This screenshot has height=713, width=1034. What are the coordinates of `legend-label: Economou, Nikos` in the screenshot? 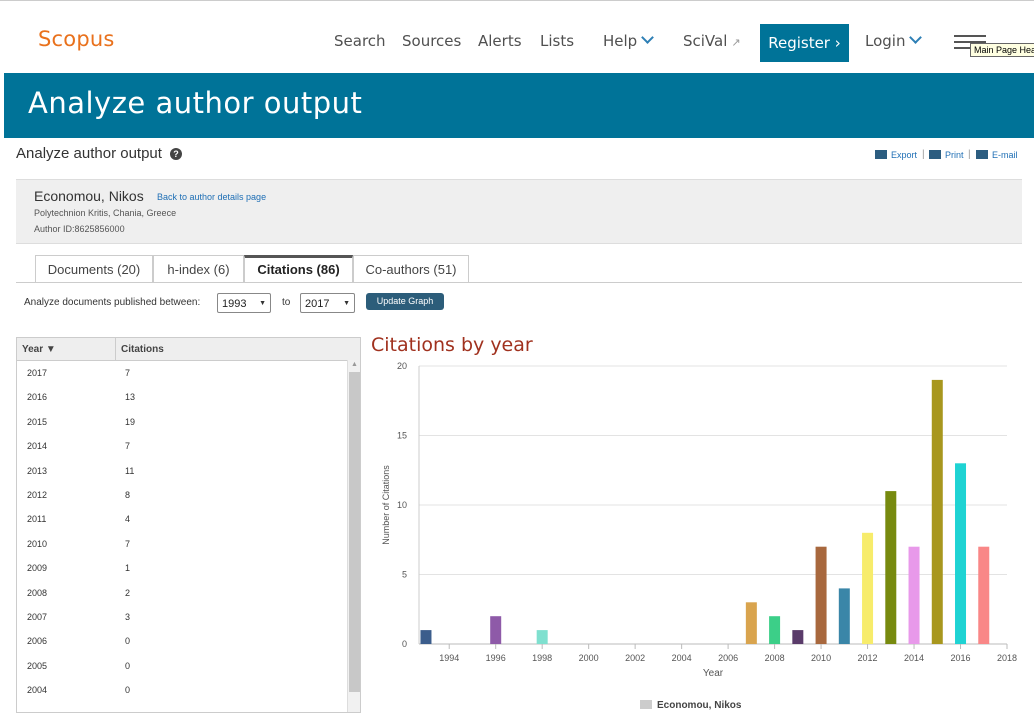 It's located at (699, 705).